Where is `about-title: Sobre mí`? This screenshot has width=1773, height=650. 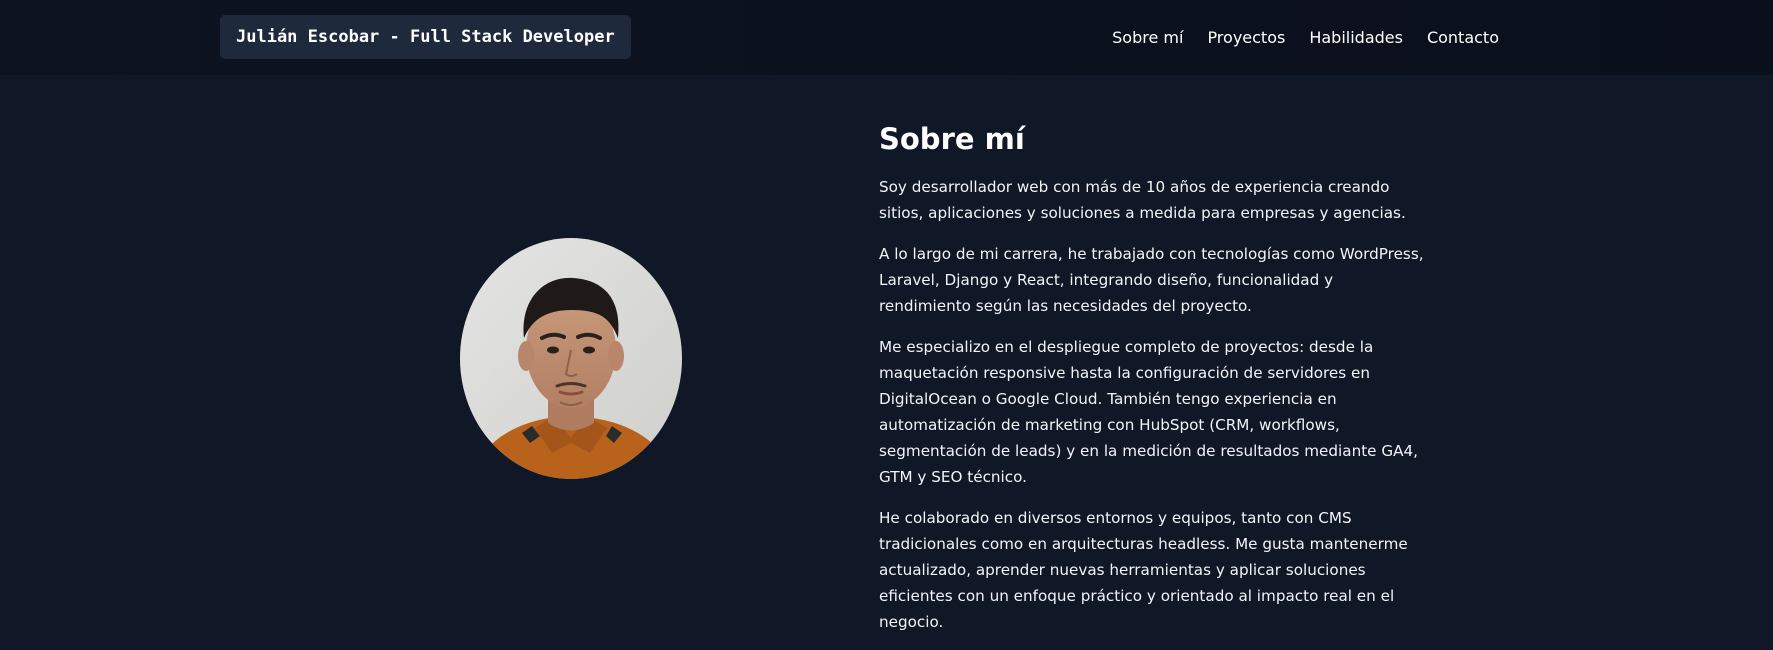 about-title: Sobre mí is located at coordinates (952, 139).